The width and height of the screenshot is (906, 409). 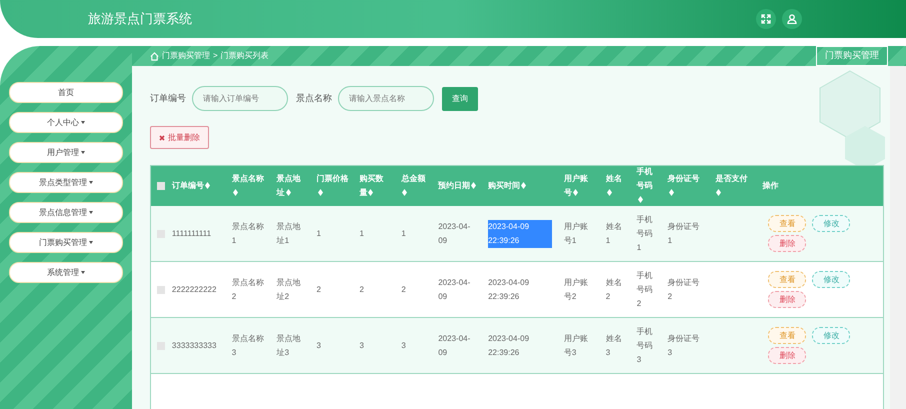 I want to click on user-icon, so click(x=792, y=19).